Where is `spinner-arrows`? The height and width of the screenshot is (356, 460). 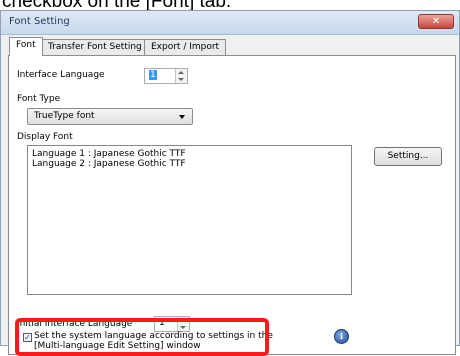
spinner-arrows is located at coordinates (181, 76).